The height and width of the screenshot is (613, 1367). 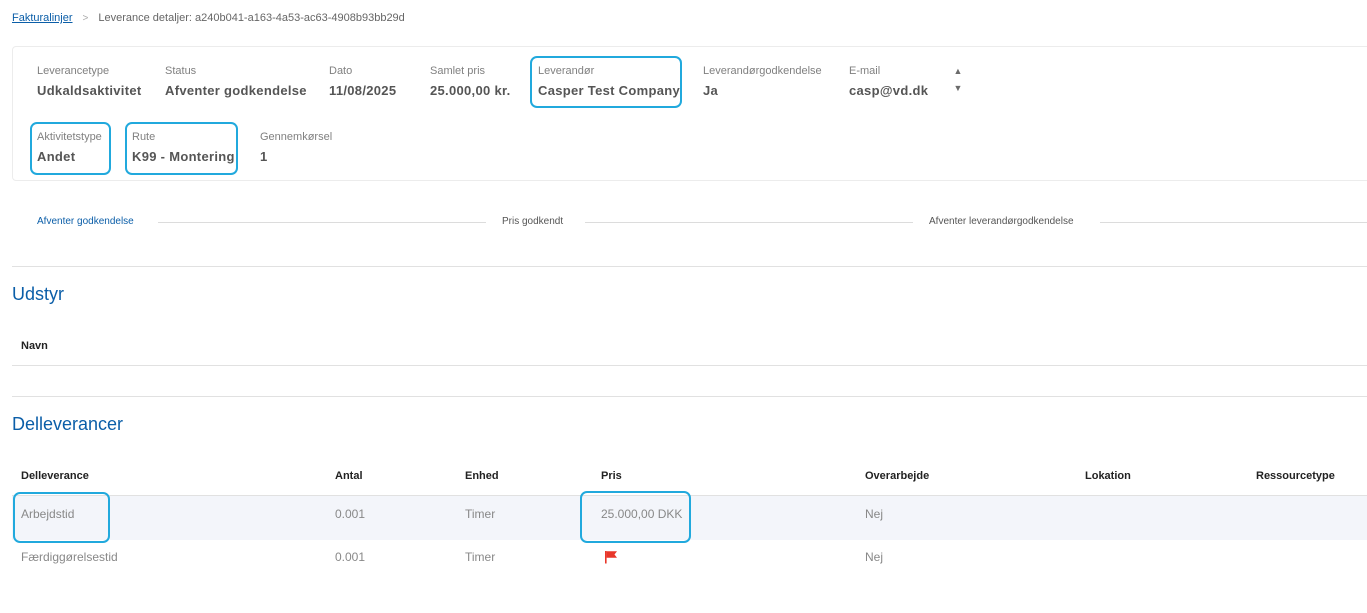 What do you see at coordinates (1001, 221) in the screenshot?
I see `step-afventer-leverandorgodkendelse: Afventer leverandørgodkendelse` at bounding box center [1001, 221].